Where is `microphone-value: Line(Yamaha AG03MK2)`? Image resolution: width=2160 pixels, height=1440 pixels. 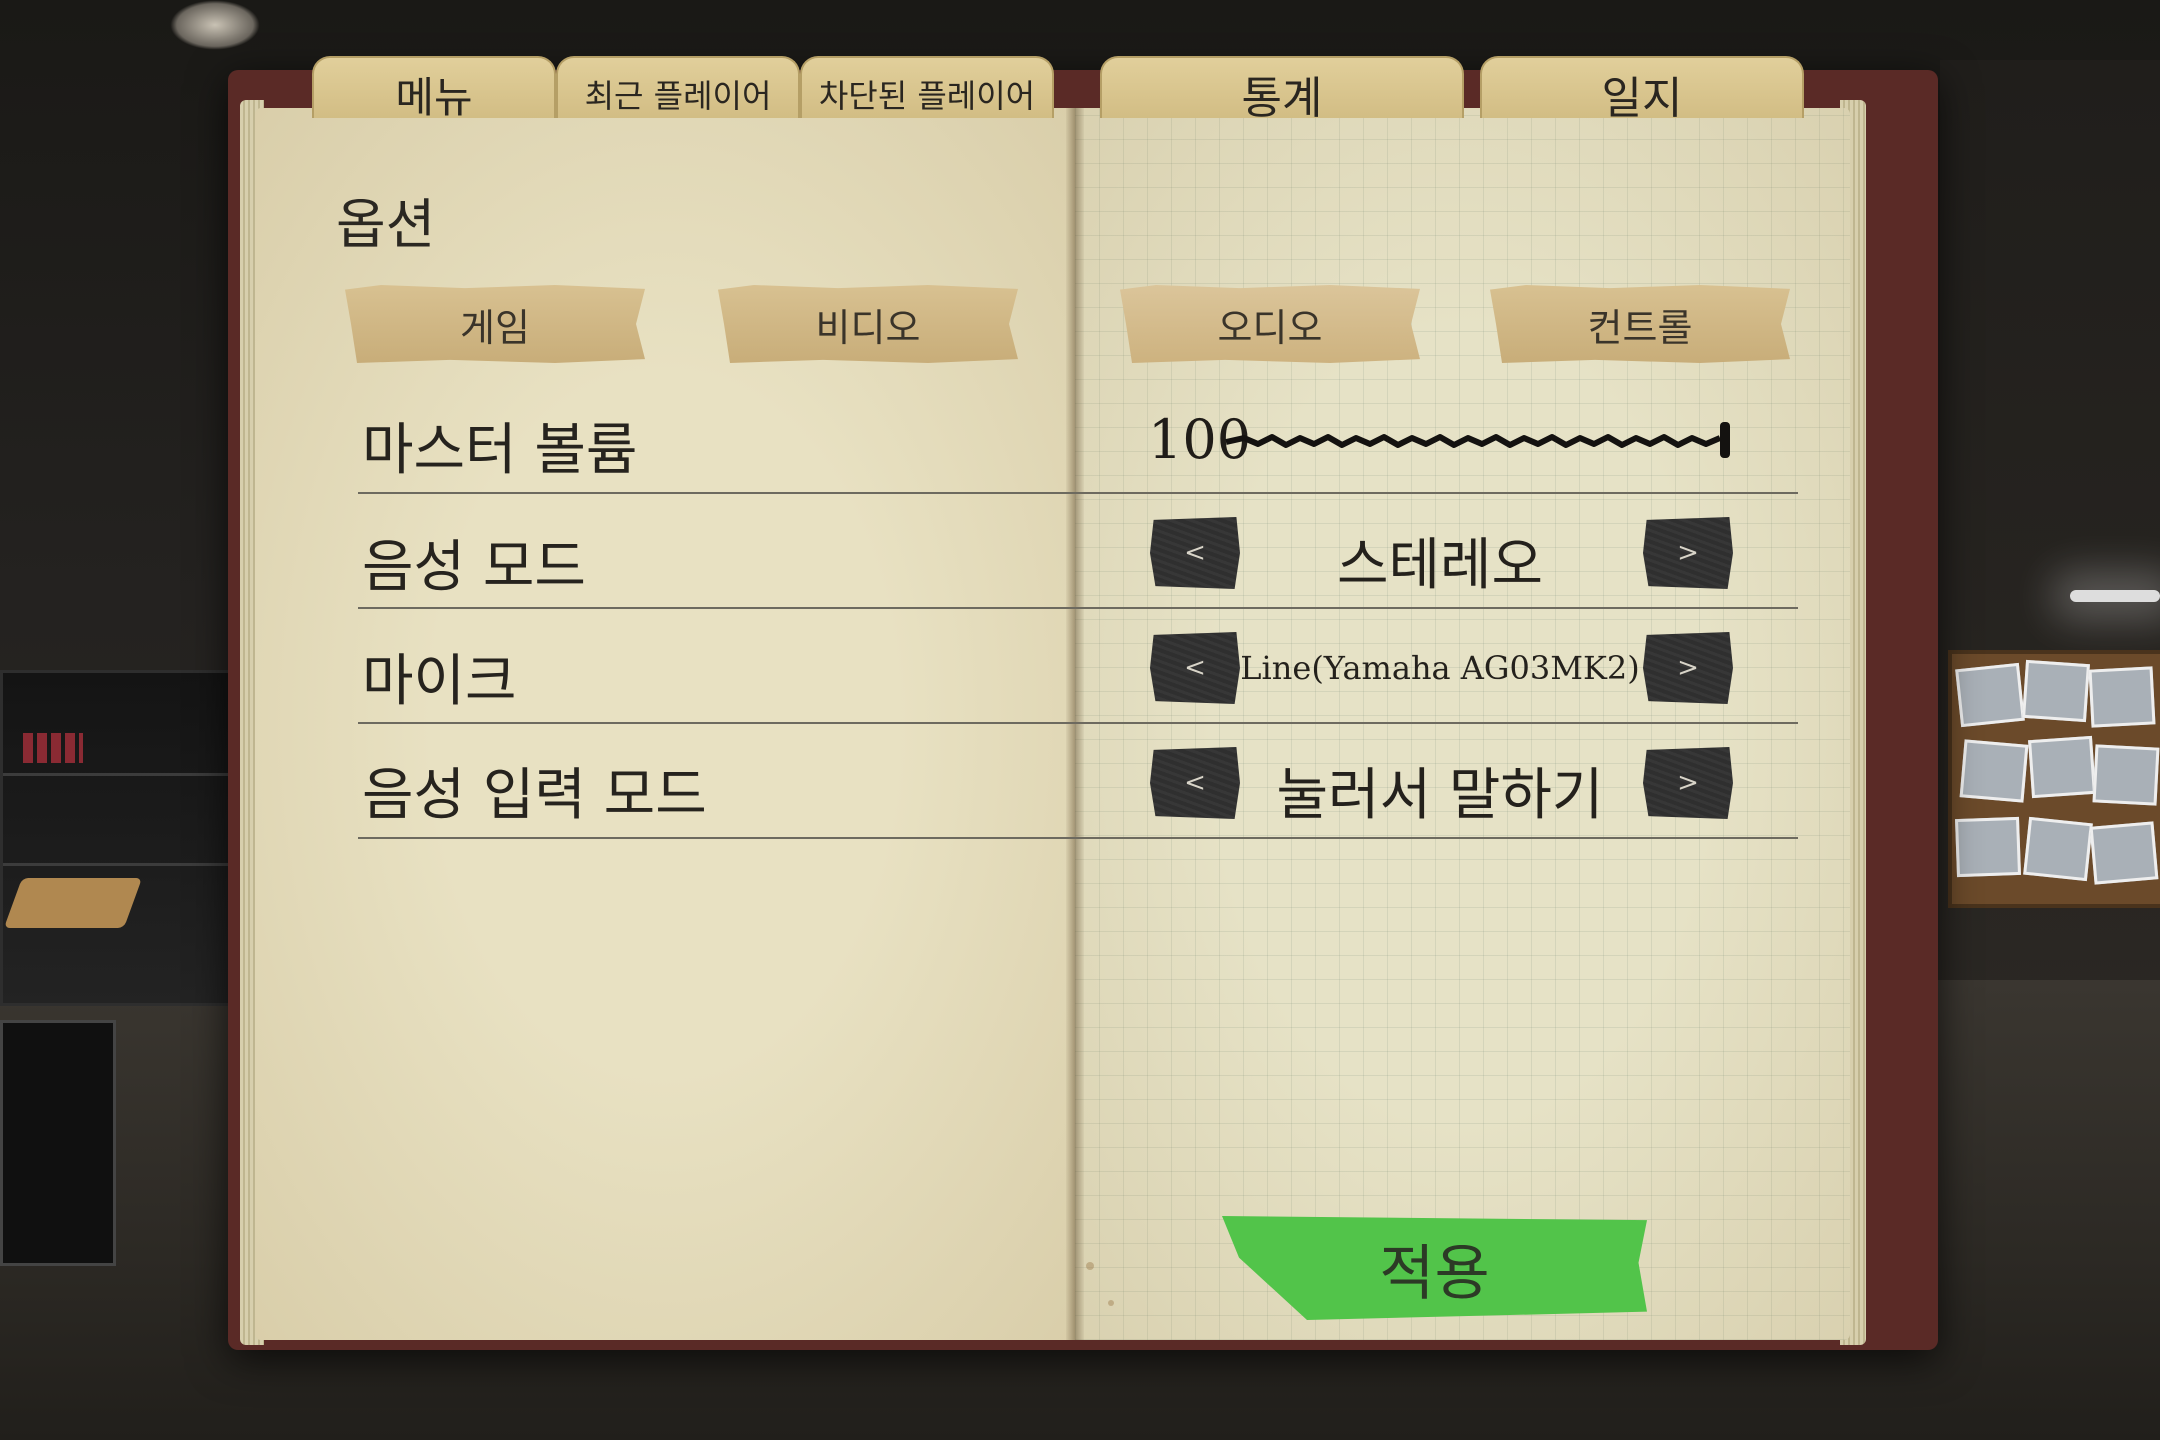
microphone-value: Line(Yamaha AG03MK2) is located at coordinates (1440, 668).